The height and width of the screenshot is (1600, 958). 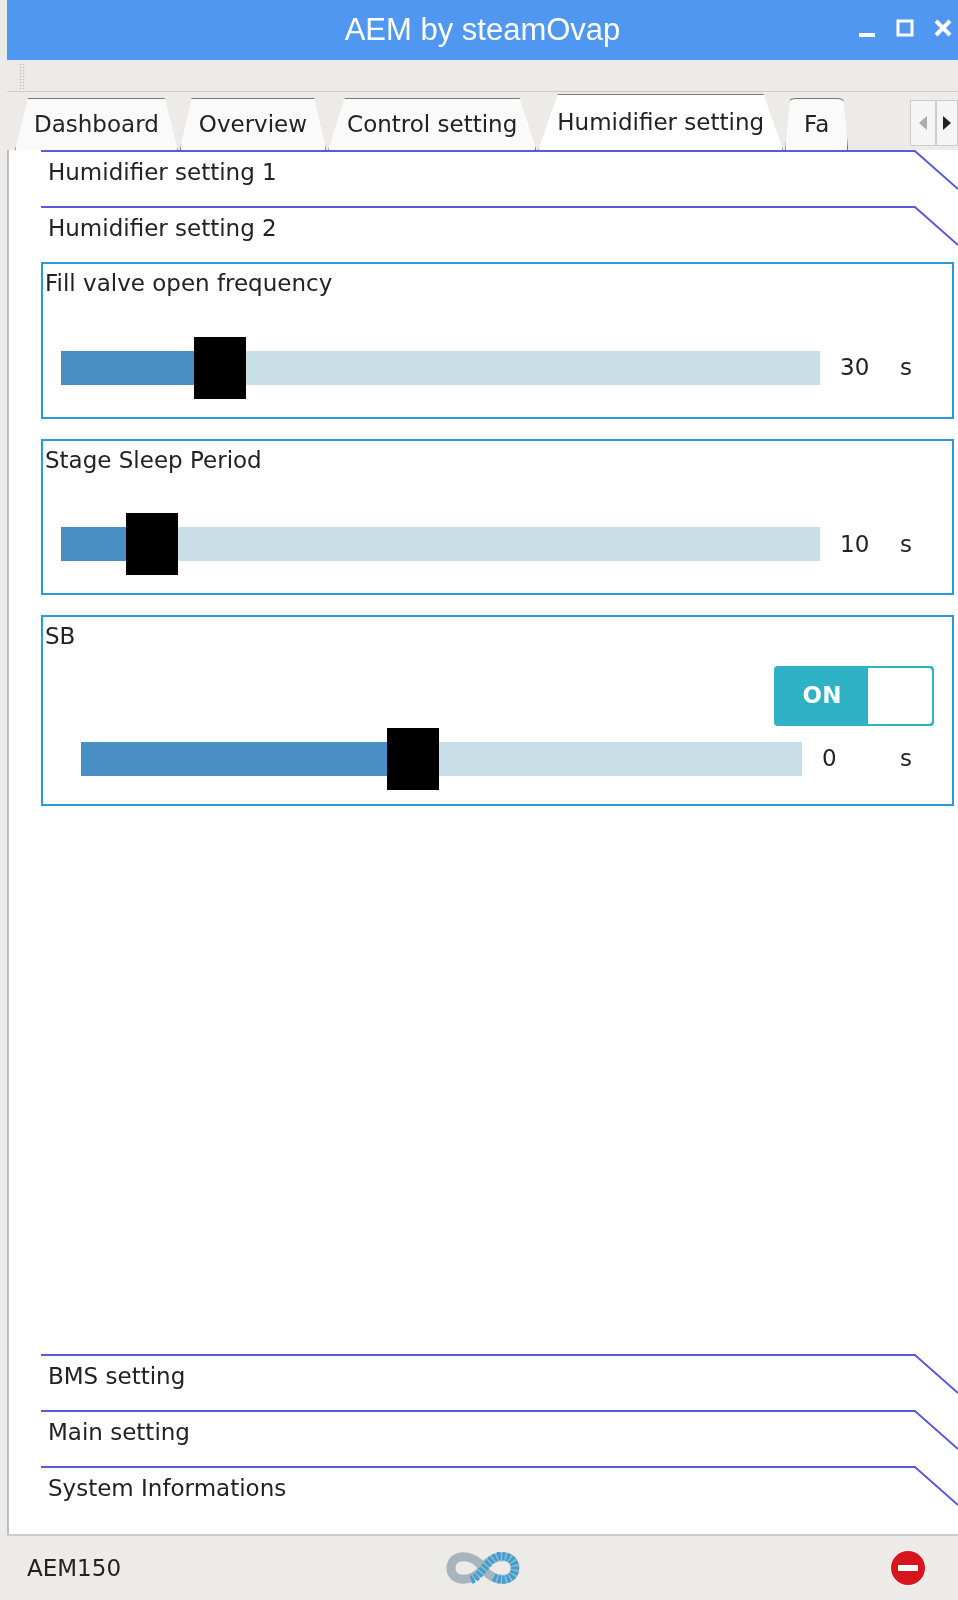 What do you see at coordinates (96, 124) in the screenshot?
I see `tab: Dashboard` at bounding box center [96, 124].